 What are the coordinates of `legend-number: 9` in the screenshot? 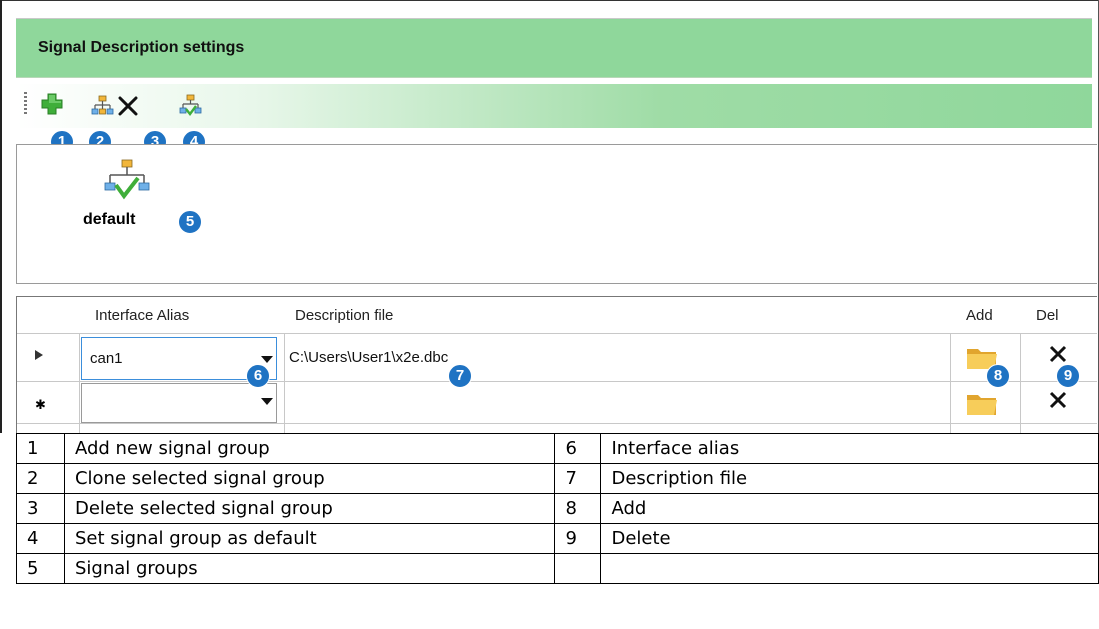 It's located at (578, 538).